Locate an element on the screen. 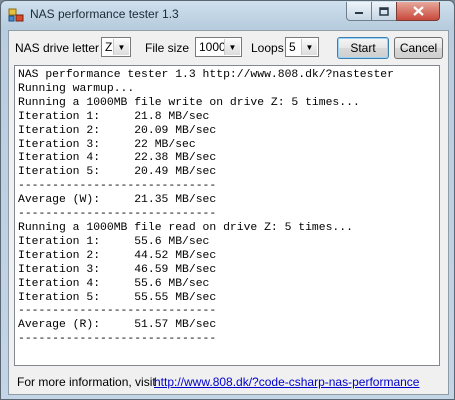 The image size is (455, 400). cancel-button: Cancel is located at coordinates (418, 48).